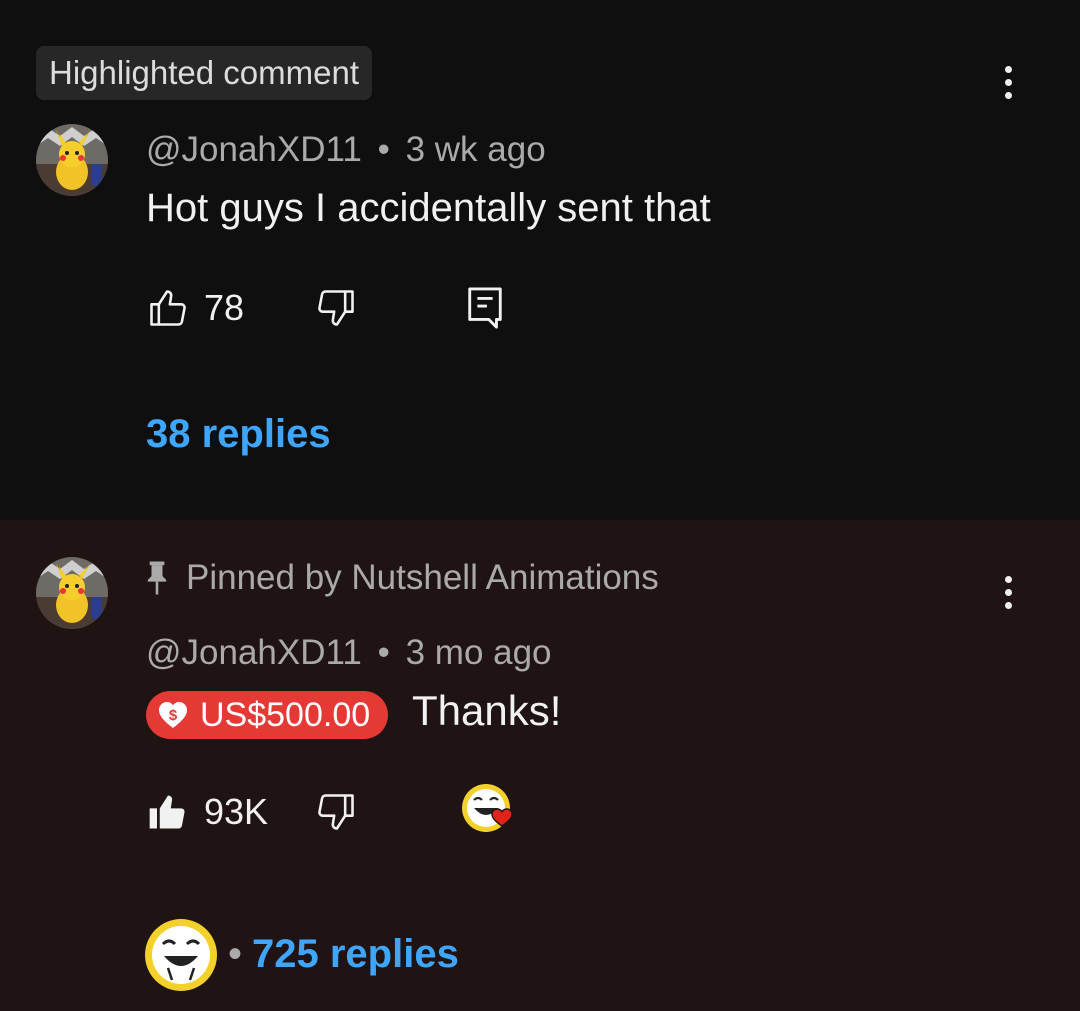  What do you see at coordinates (476, 149) in the screenshot?
I see `comment-time: 3 wk ago` at bounding box center [476, 149].